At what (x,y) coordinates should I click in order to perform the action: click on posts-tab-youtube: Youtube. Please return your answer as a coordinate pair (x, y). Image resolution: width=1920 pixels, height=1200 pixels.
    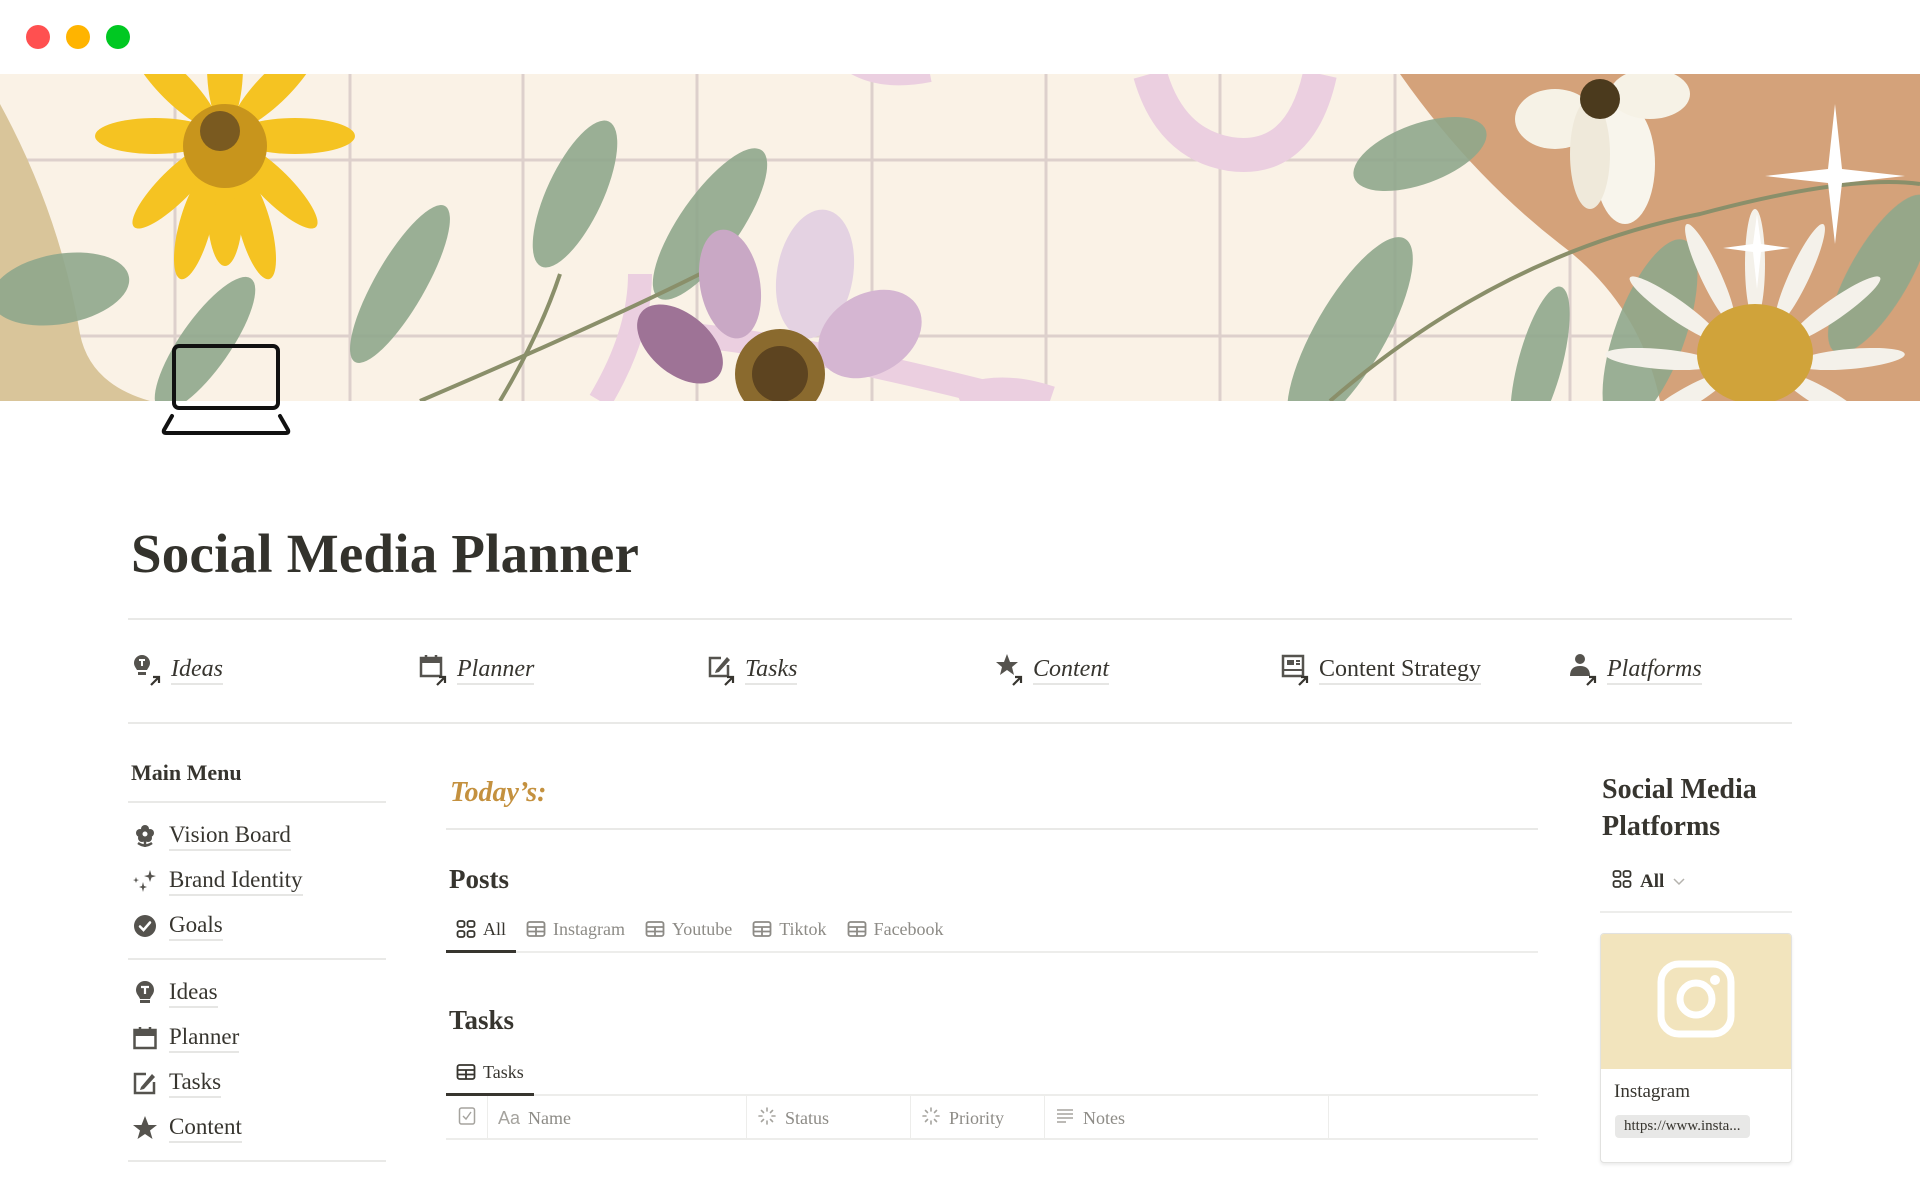
    Looking at the image, I should click on (688, 929).